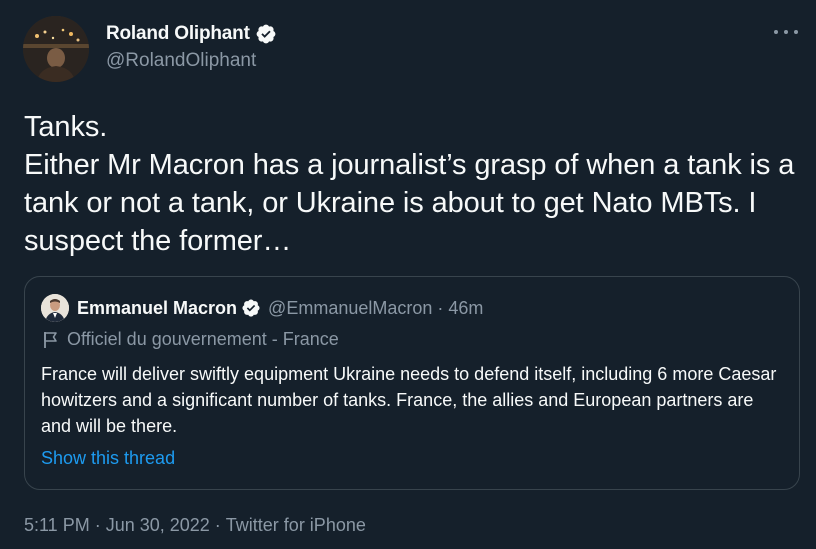 The image size is (816, 549). I want to click on government-label-text: Officiel du gouvernement - France, so click(203, 339).